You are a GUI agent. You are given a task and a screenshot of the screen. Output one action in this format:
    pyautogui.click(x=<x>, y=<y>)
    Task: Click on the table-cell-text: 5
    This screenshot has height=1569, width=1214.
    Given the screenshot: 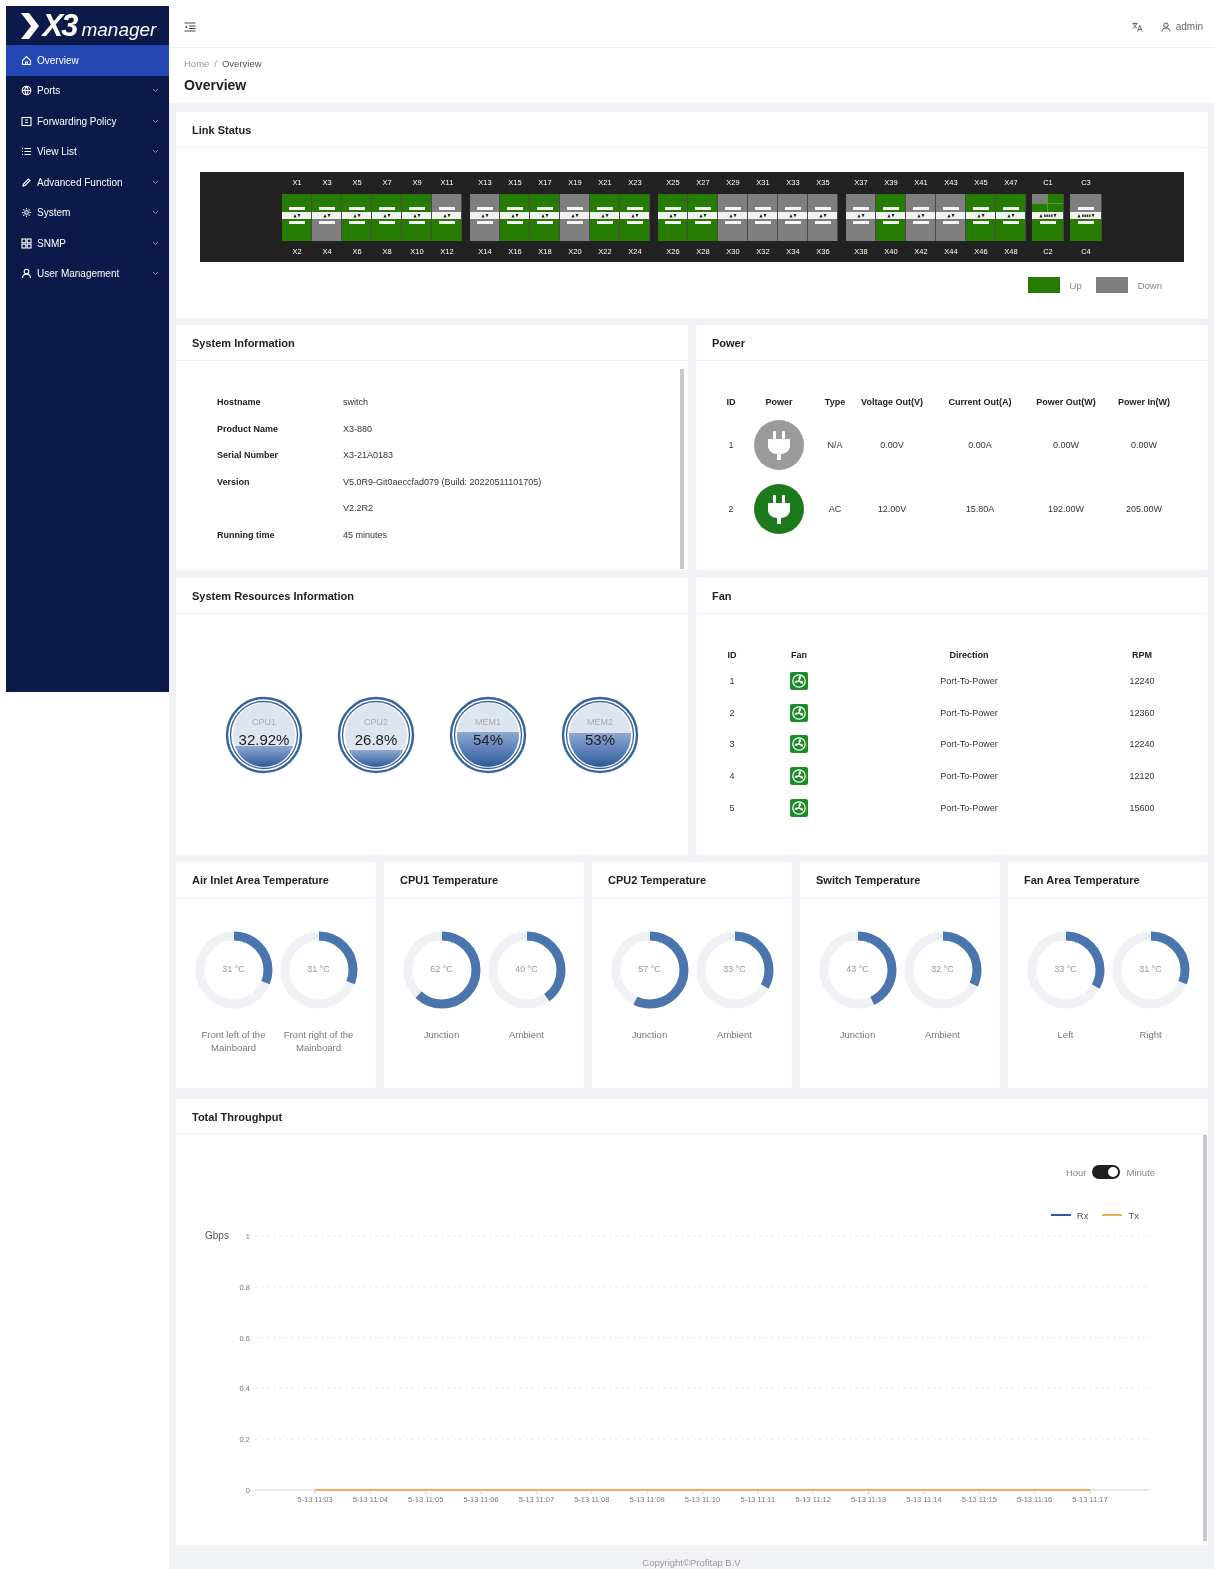 What is the action you would take?
    pyautogui.click(x=732, y=808)
    